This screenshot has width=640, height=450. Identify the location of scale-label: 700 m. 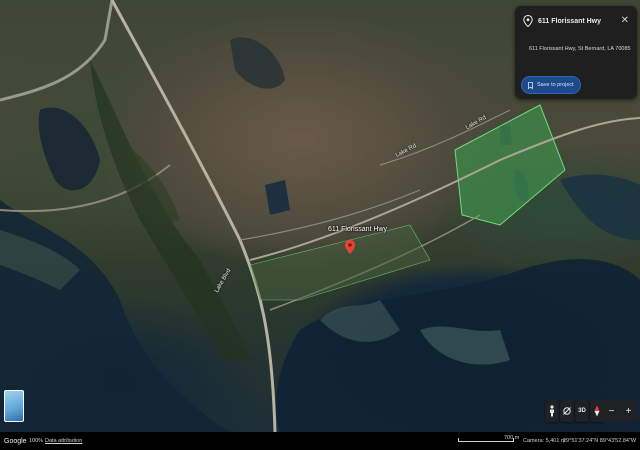
(512, 438).